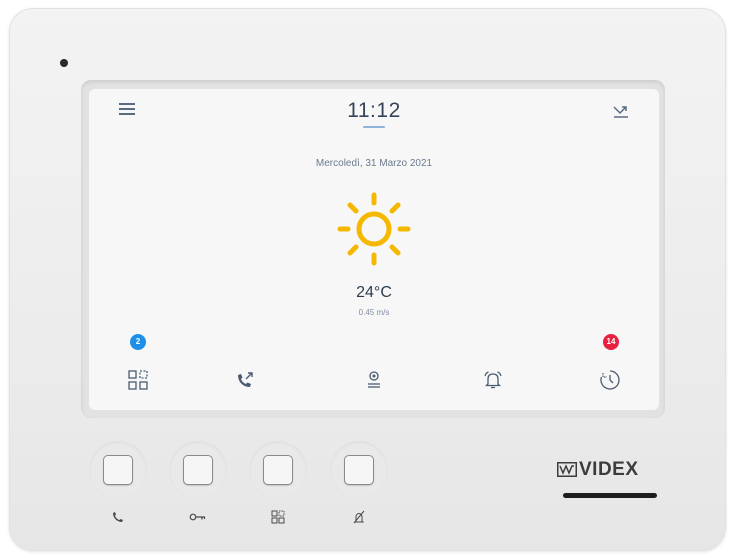 The image size is (735, 559). What do you see at coordinates (611, 342) in the screenshot?
I see `history-badge: 14` at bounding box center [611, 342].